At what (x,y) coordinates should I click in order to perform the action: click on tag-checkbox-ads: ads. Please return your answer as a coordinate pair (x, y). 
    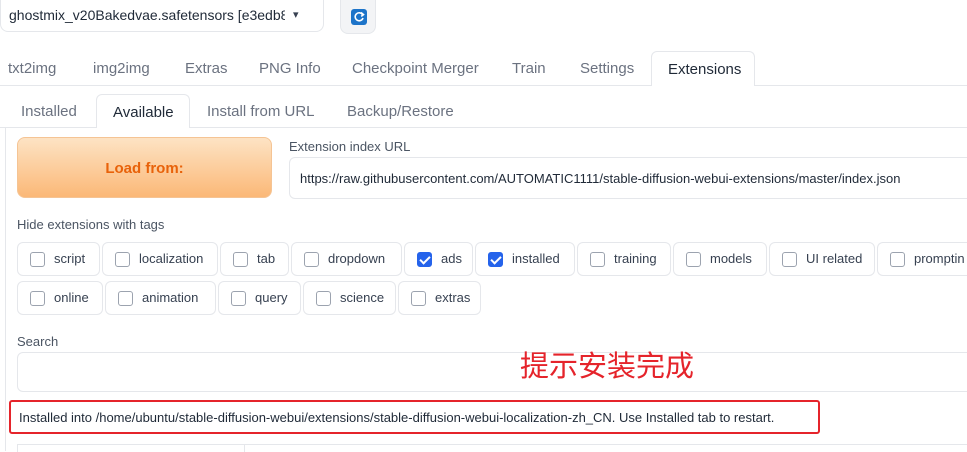
    Looking at the image, I should click on (438, 259).